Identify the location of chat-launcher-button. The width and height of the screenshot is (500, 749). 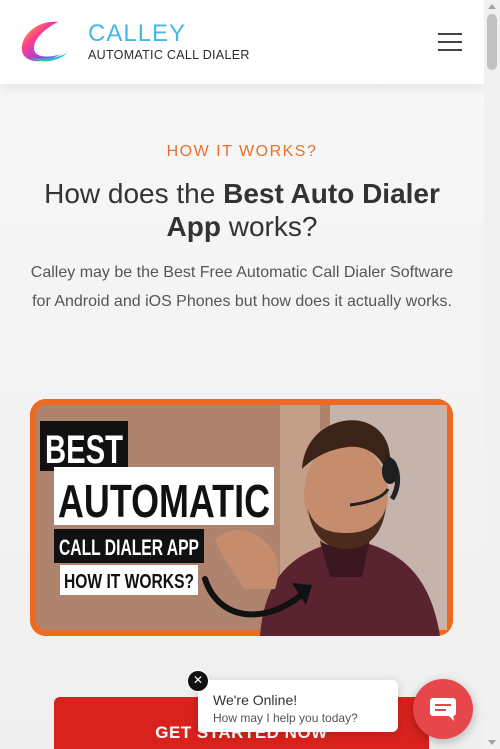
(443, 709).